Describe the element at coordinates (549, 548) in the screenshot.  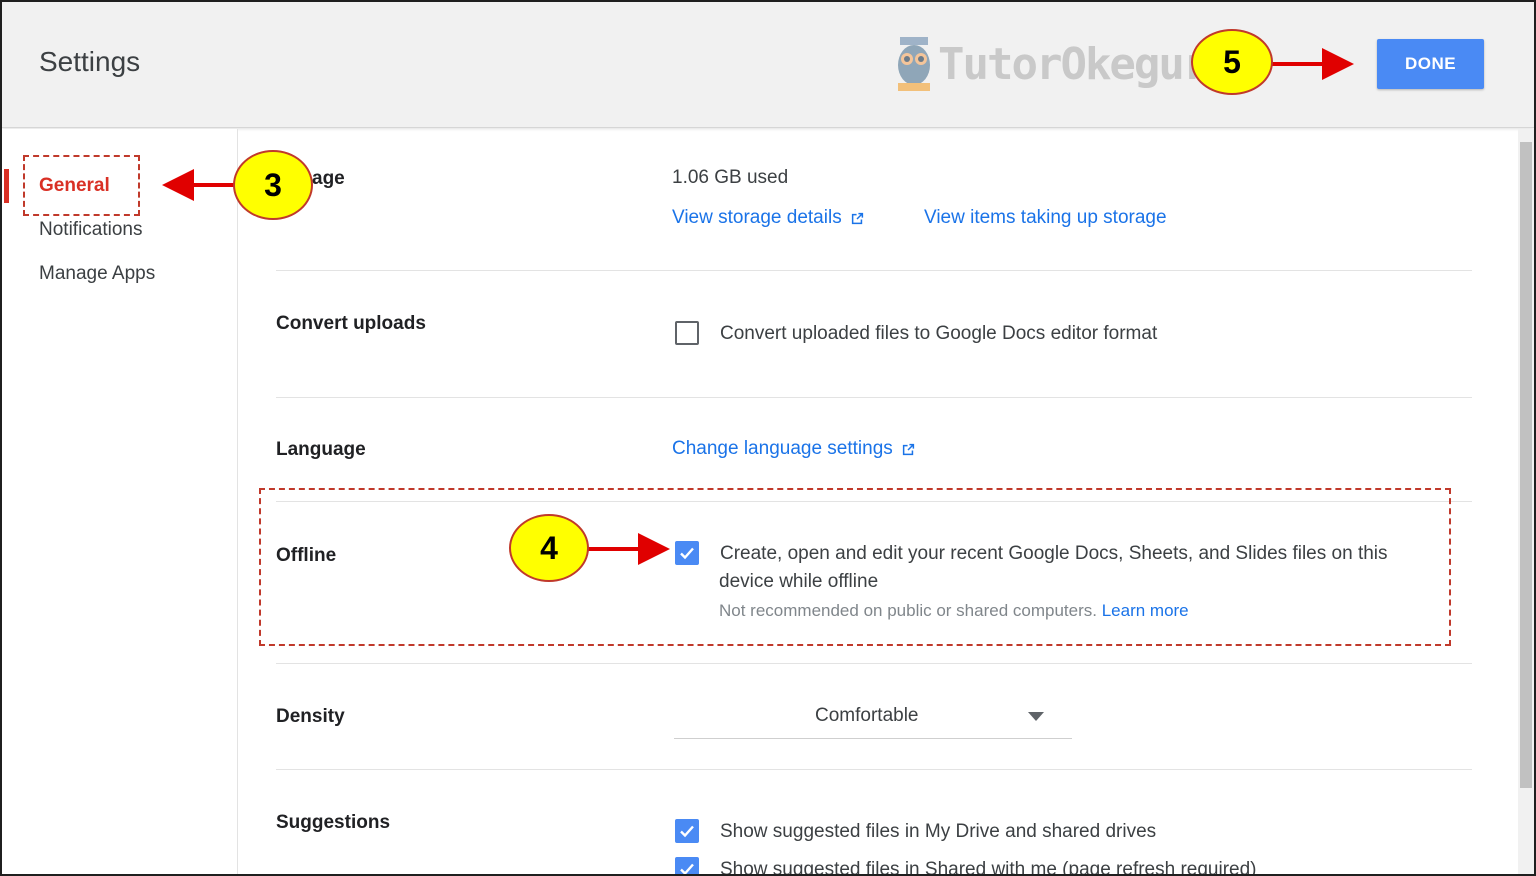
I see `step-4-badge: 4` at that location.